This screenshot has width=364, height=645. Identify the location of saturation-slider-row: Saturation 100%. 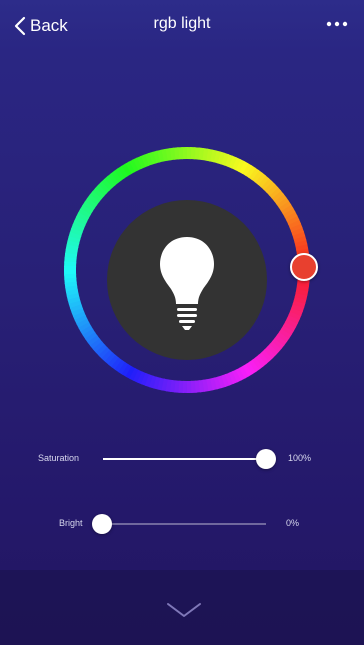
(182, 459).